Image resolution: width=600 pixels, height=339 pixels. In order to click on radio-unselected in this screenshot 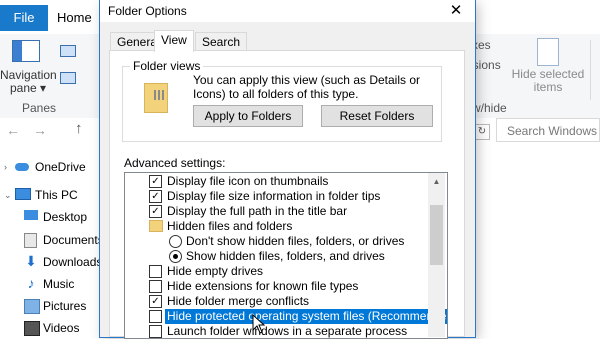, I will do `click(175, 241)`.